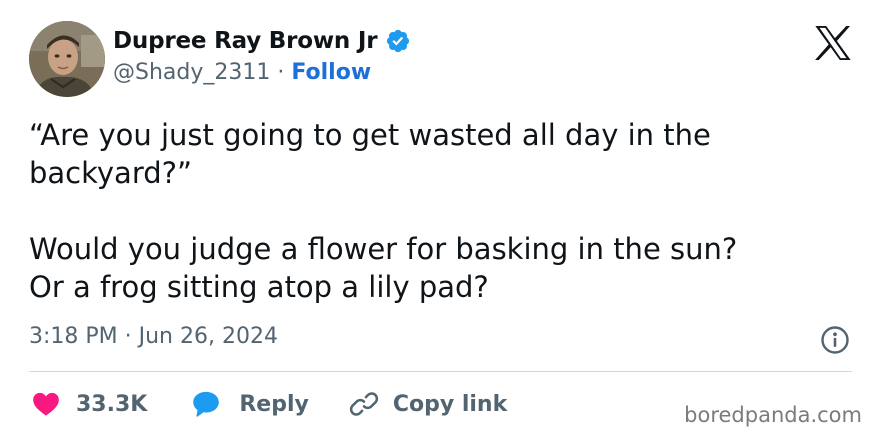 The height and width of the screenshot is (437, 880). What do you see at coordinates (46, 404) in the screenshot?
I see `heart-icon` at bounding box center [46, 404].